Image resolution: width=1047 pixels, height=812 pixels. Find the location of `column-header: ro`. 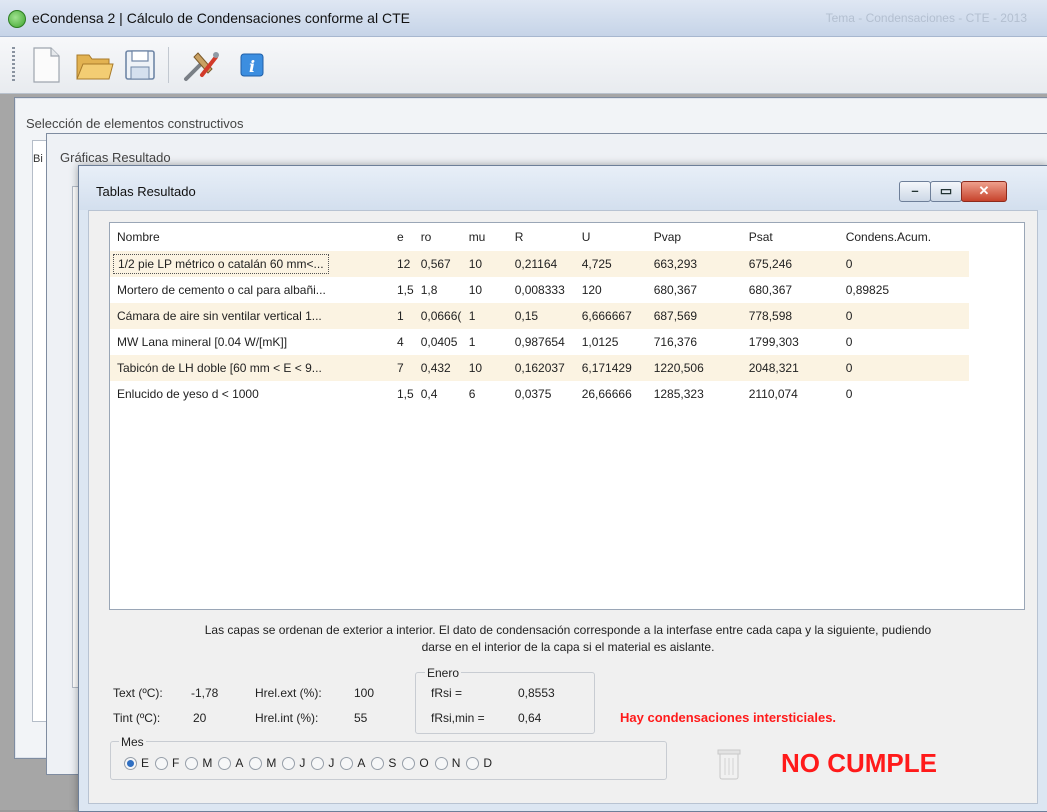

column-header: ro is located at coordinates (438, 237).